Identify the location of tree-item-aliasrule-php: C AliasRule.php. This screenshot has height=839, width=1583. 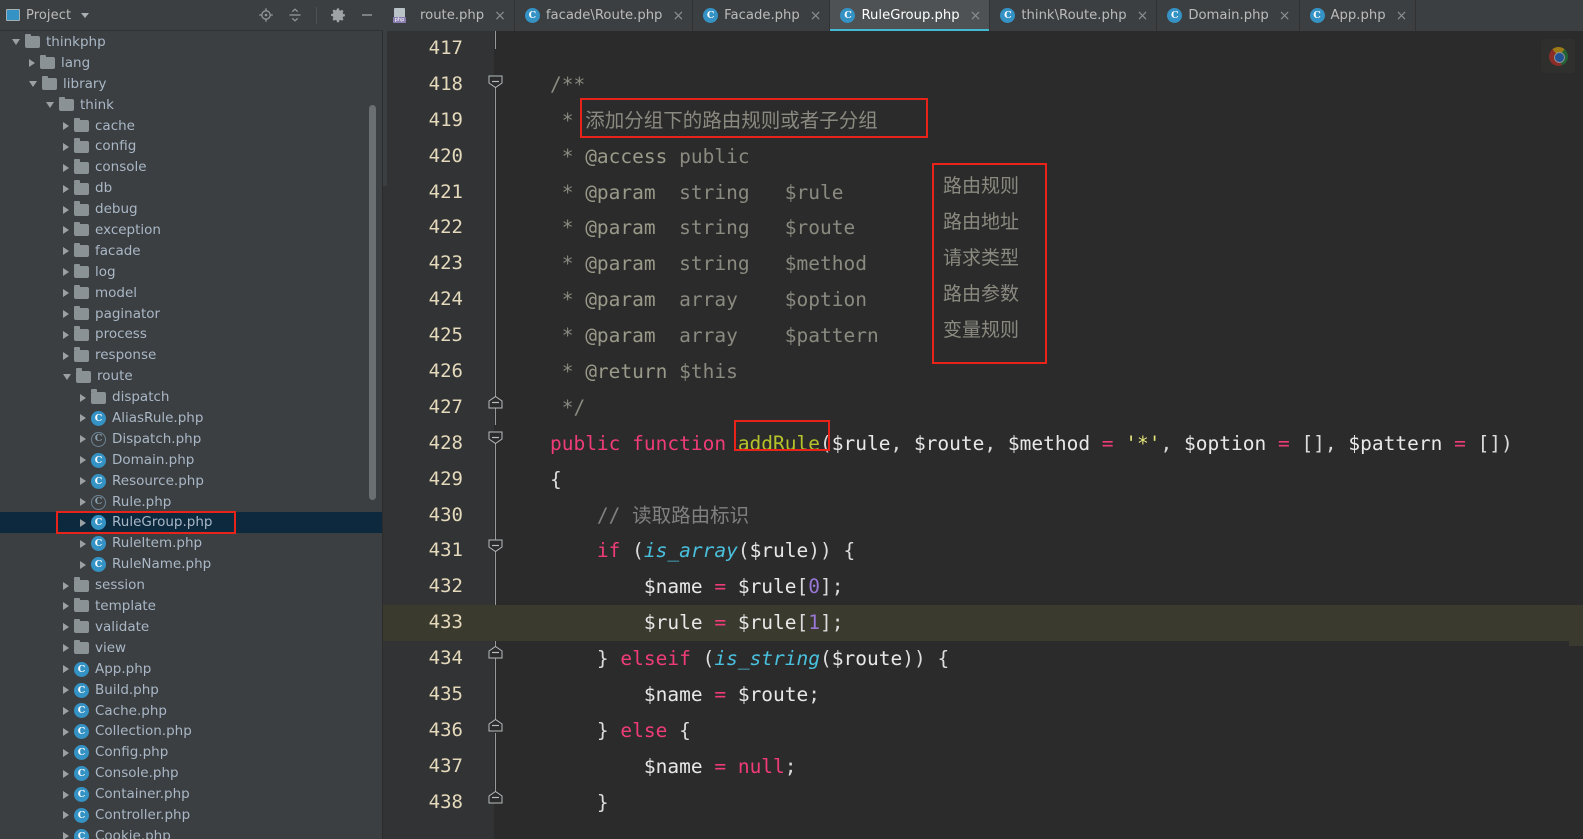
(191, 418).